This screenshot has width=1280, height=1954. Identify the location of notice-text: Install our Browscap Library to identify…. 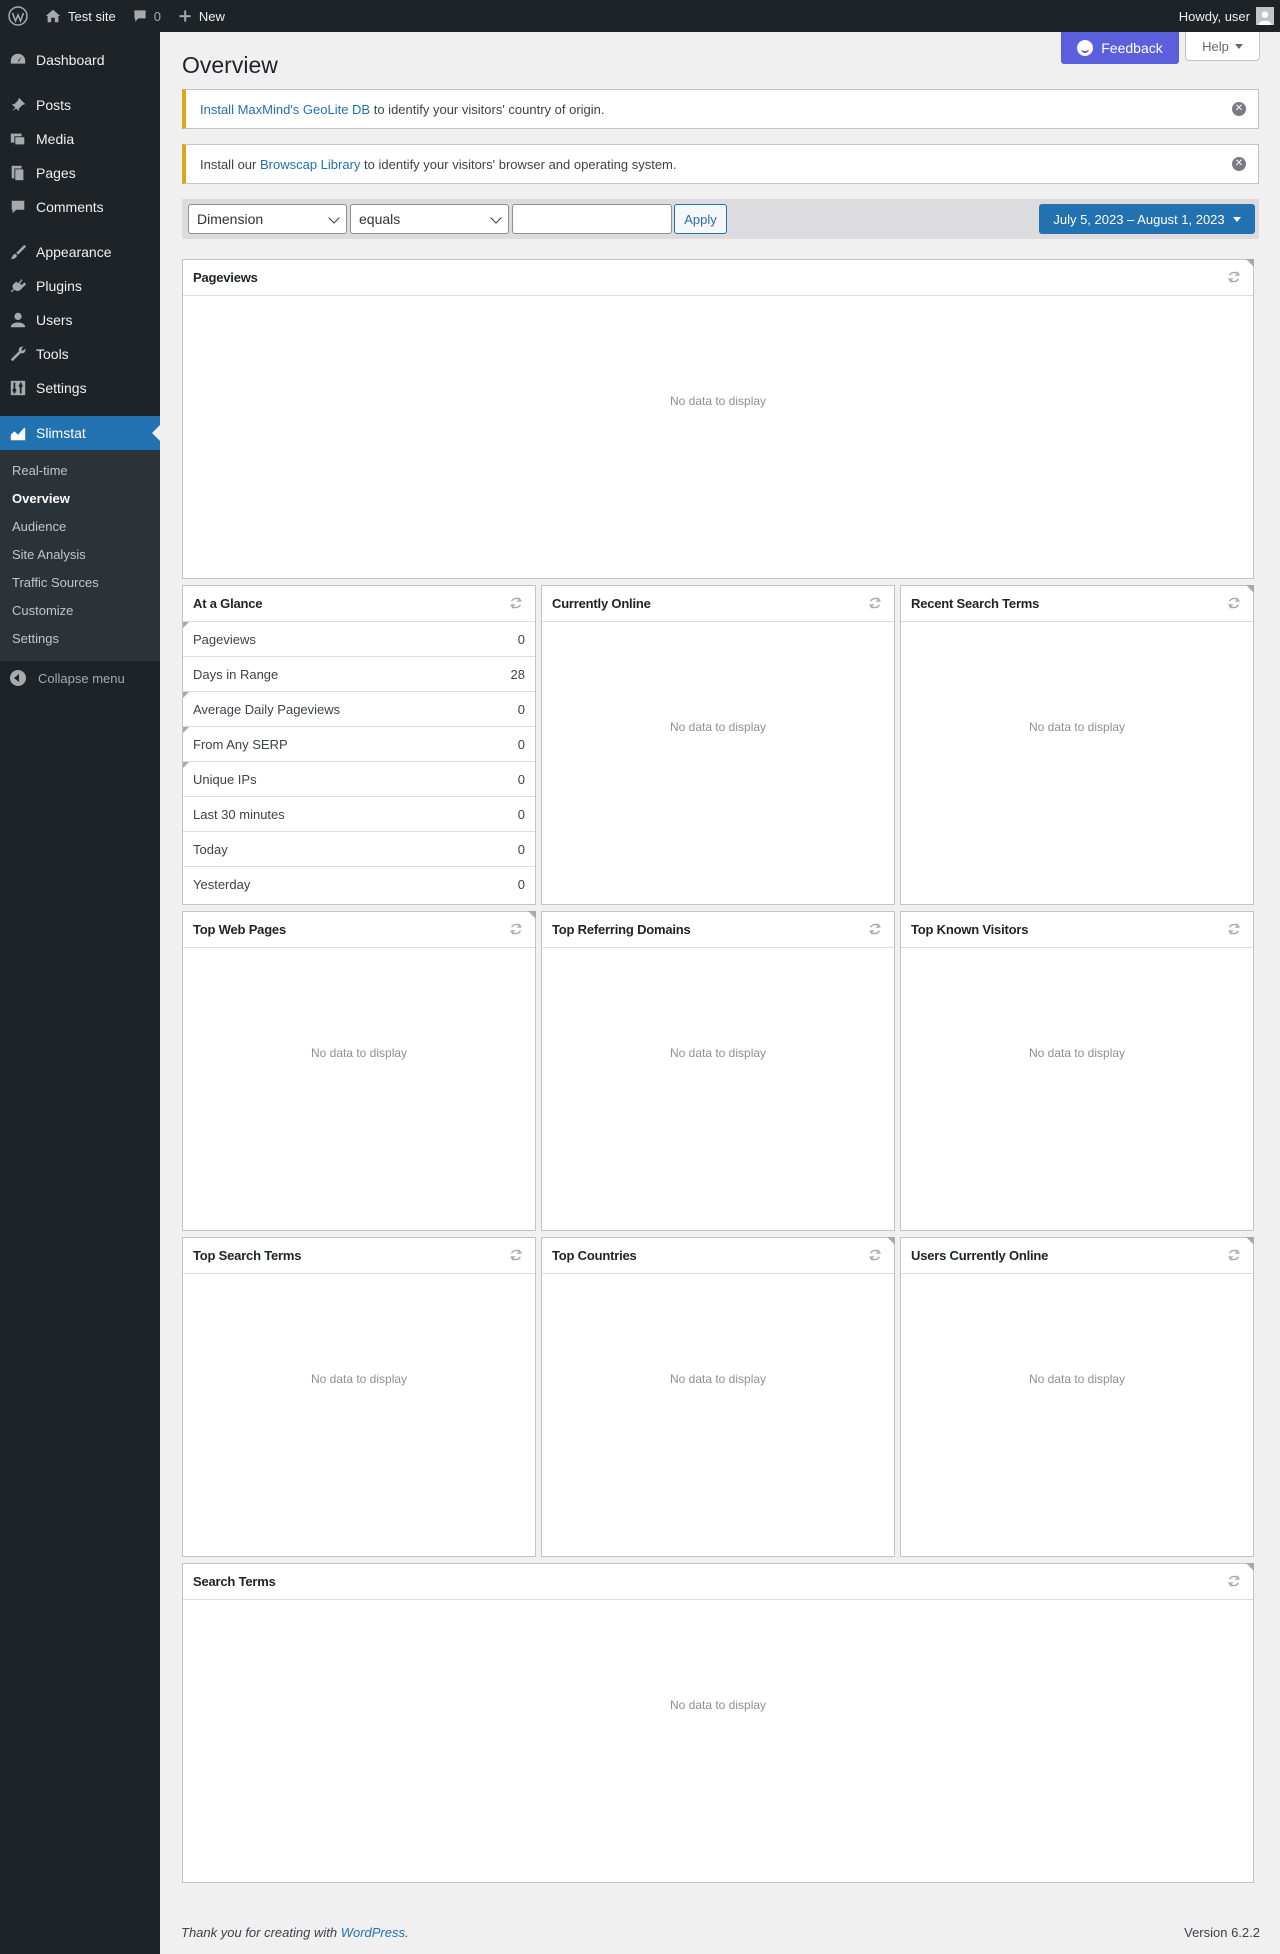
(438, 164).